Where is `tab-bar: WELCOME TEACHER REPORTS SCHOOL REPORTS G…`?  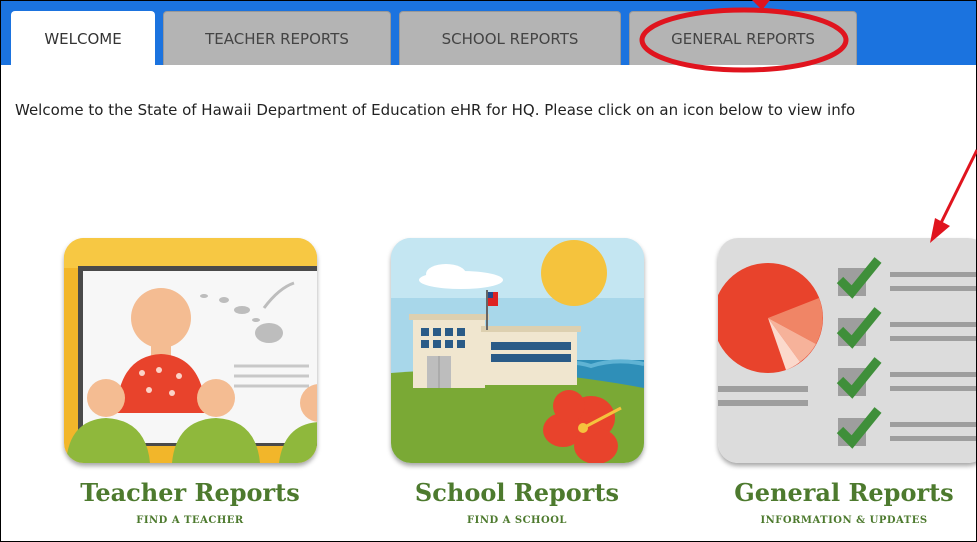 tab-bar: WELCOME TEACHER REPORTS SCHOOL REPORTS G… is located at coordinates (488, 33).